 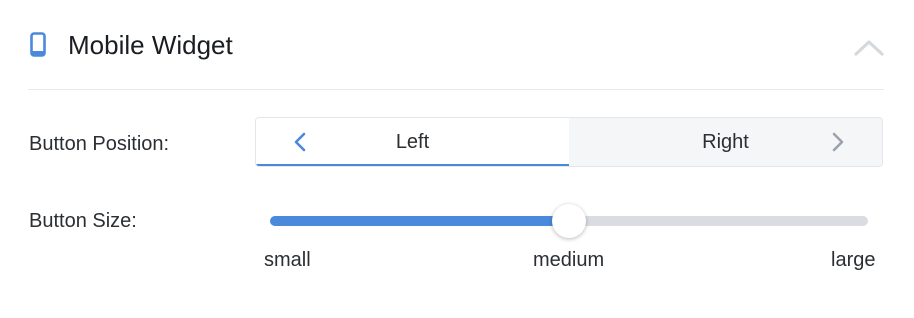 What do you see at coordinates (150, 45) in the screenshot?
I see `panel-title: Mobile Widget` at bounding box center [150, 45].